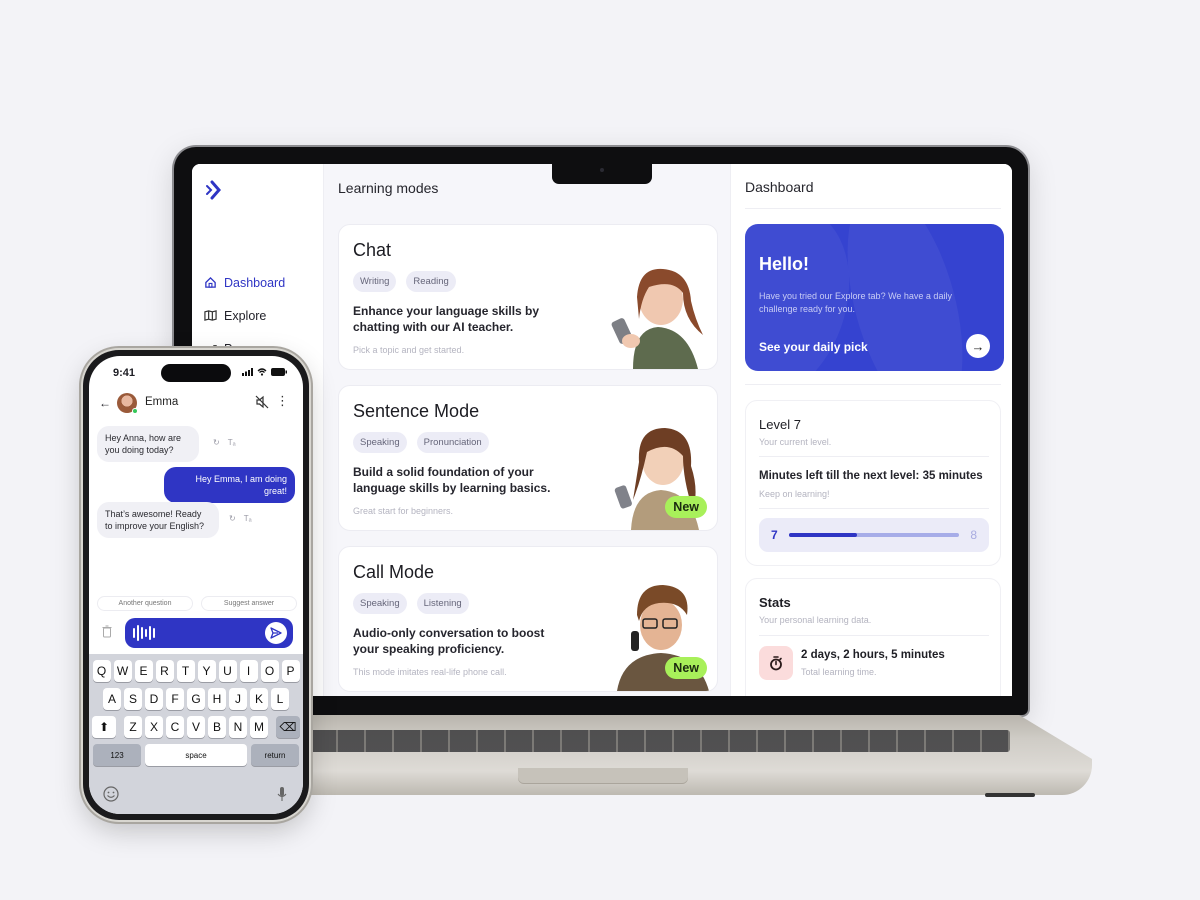  What do you see at coordinates (244, 282) in the screenshot?
I see `sidebar-item-dashboard: Dashboard` at bounding box center [244, 282].